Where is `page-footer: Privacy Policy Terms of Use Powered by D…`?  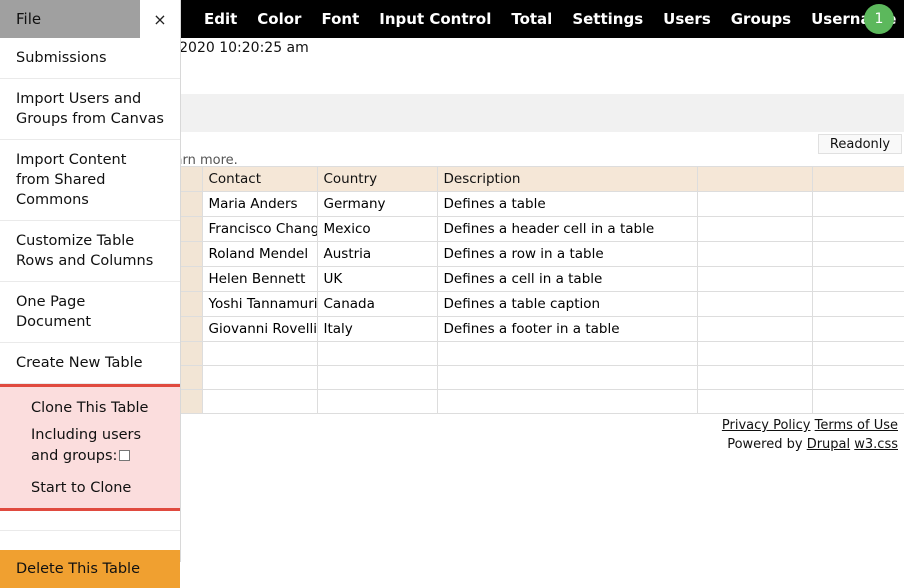
page-footer: Privacy Policy Terms of Use Powered by D… is located at coordinates (810, 435).